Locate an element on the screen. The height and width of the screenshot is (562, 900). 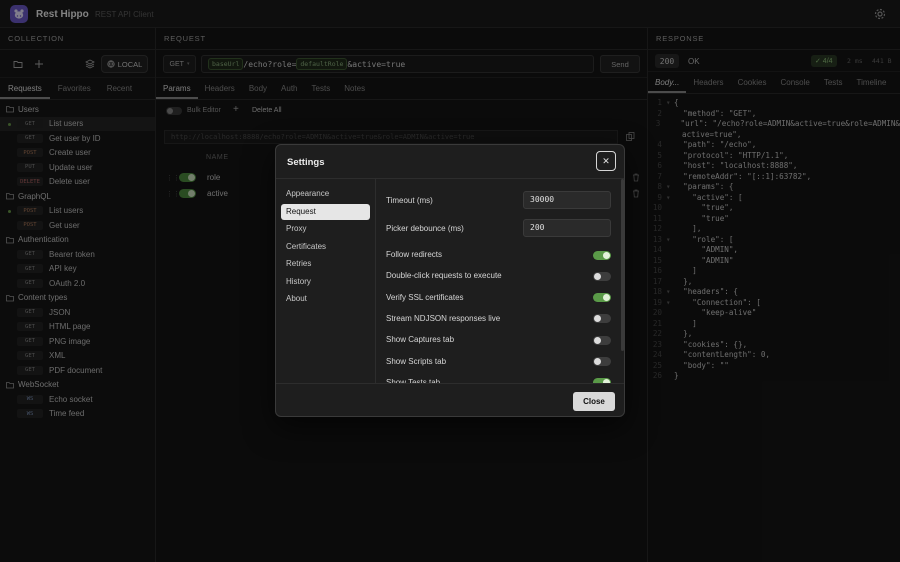
close-button: Close is located at coordinates (594, 401).